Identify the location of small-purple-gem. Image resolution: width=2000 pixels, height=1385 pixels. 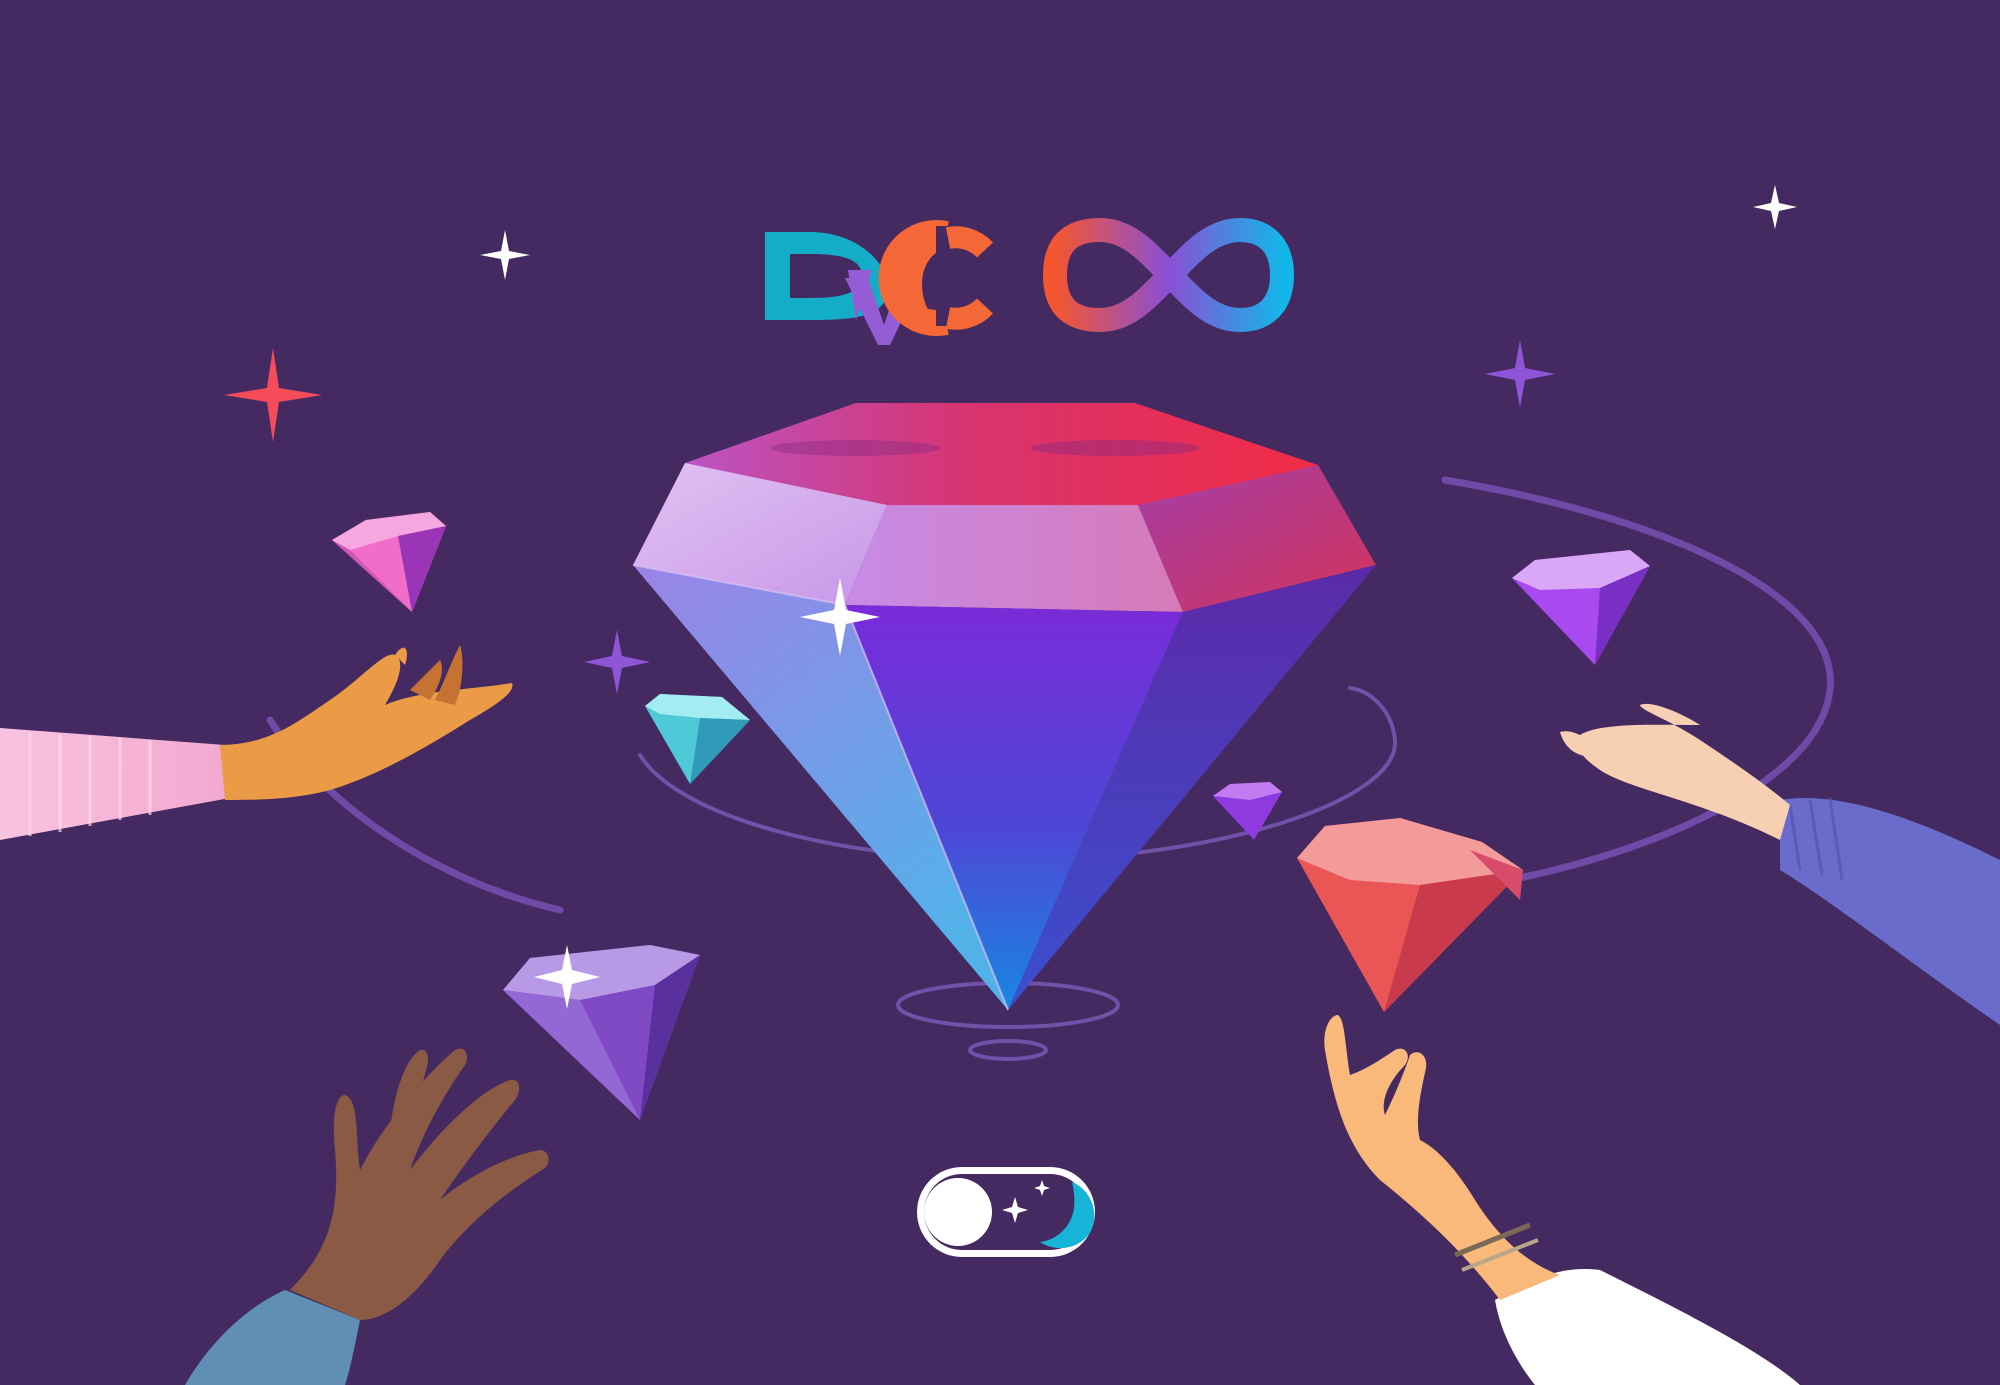
(1247, 811).